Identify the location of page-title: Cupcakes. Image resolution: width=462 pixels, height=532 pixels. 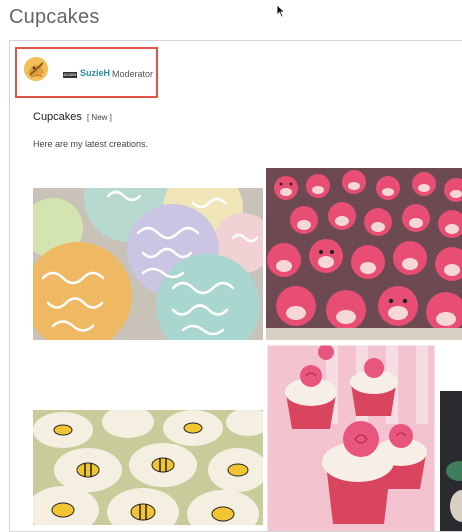
(54, 17).